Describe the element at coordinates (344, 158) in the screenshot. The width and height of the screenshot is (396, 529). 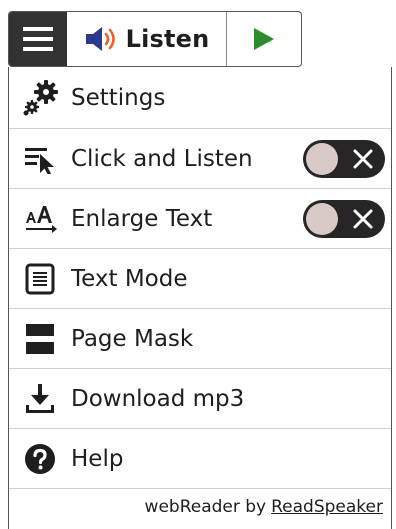
I see `click-and-listen-toggle` at that location.